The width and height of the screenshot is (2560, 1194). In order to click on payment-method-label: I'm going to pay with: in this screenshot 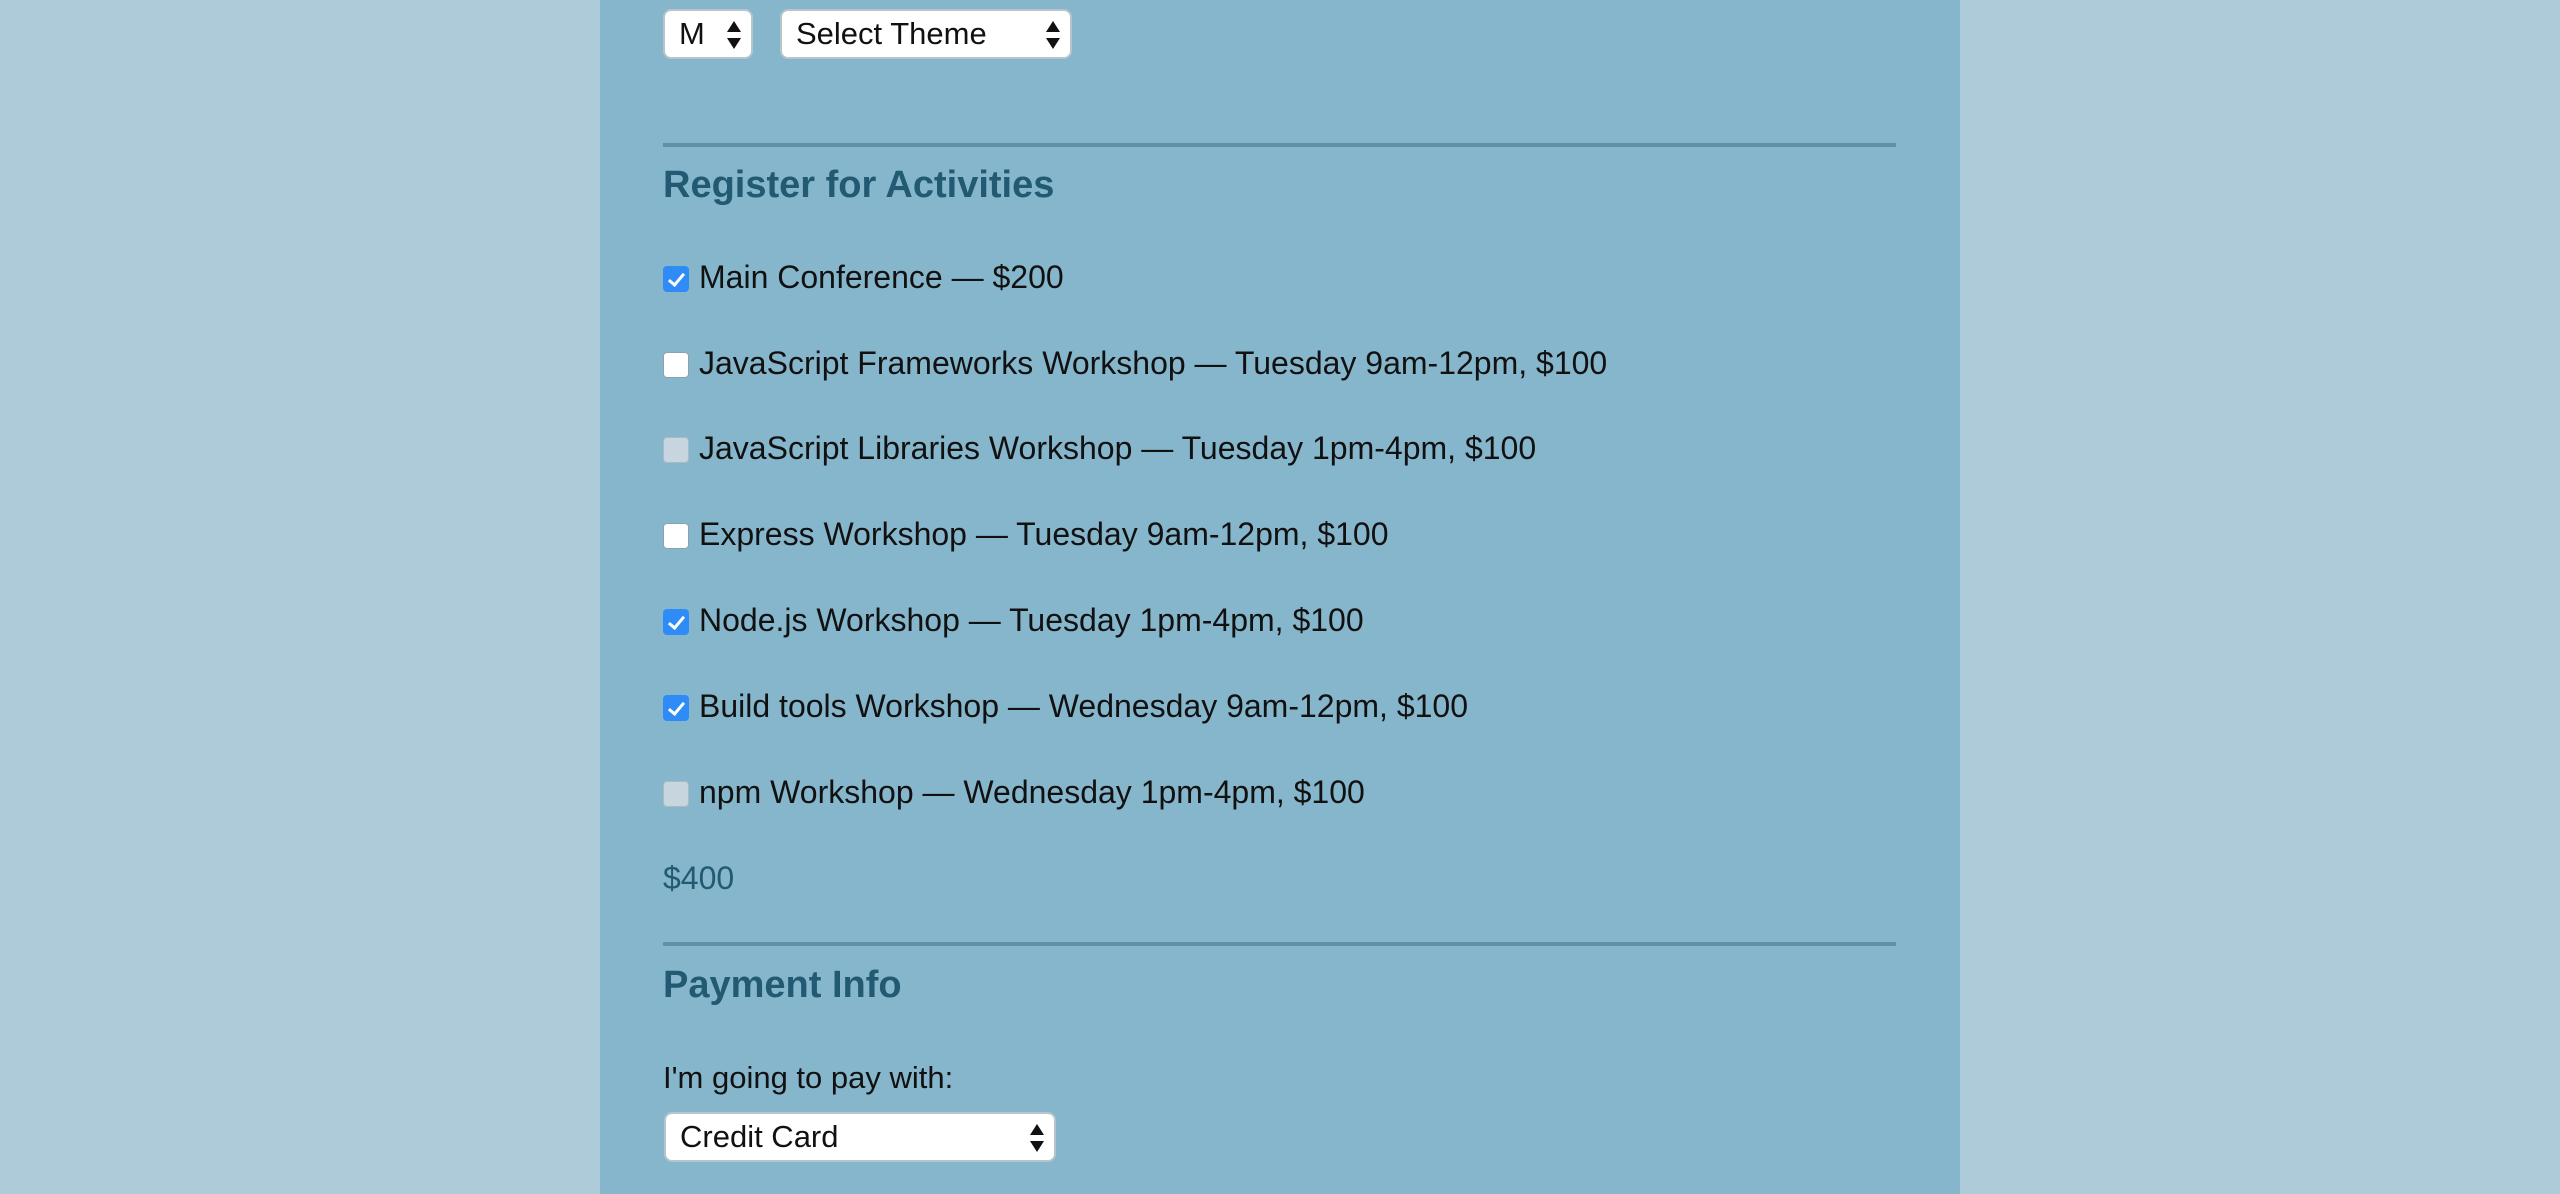, I will do `click(808, 1077)`.